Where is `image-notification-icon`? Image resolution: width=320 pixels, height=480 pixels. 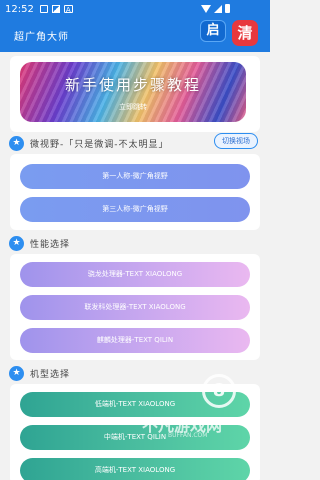 image-notification-icon is located at coordinates (55, 9).